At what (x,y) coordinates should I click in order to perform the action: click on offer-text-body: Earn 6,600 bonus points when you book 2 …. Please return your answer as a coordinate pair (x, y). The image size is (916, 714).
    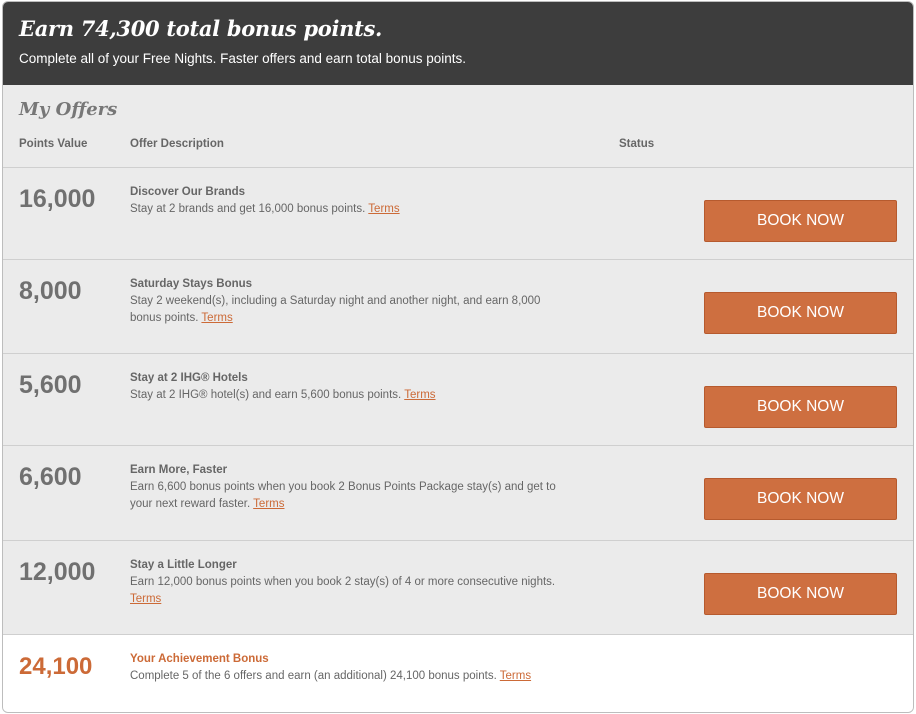
    Looking at the image, I should click on (343, 495).